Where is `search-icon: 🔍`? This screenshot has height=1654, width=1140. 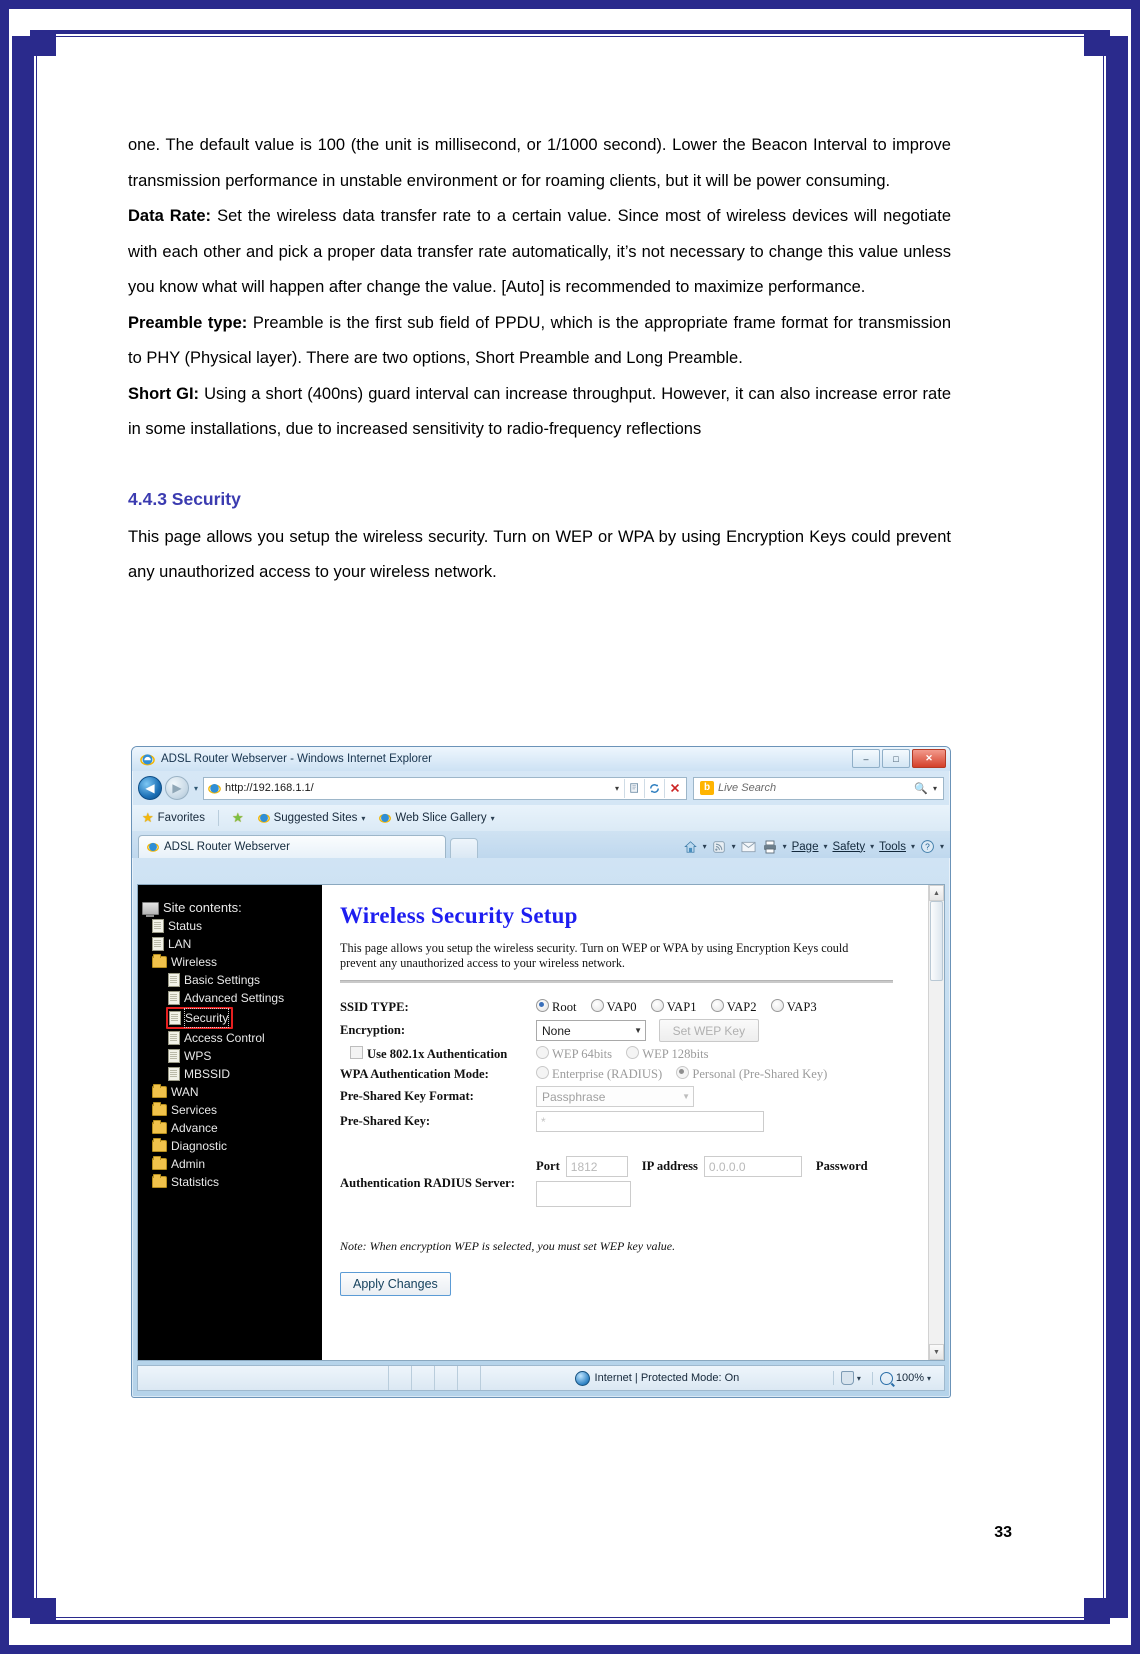
search-icon: 🔍 is located at coordinates (921, 788).